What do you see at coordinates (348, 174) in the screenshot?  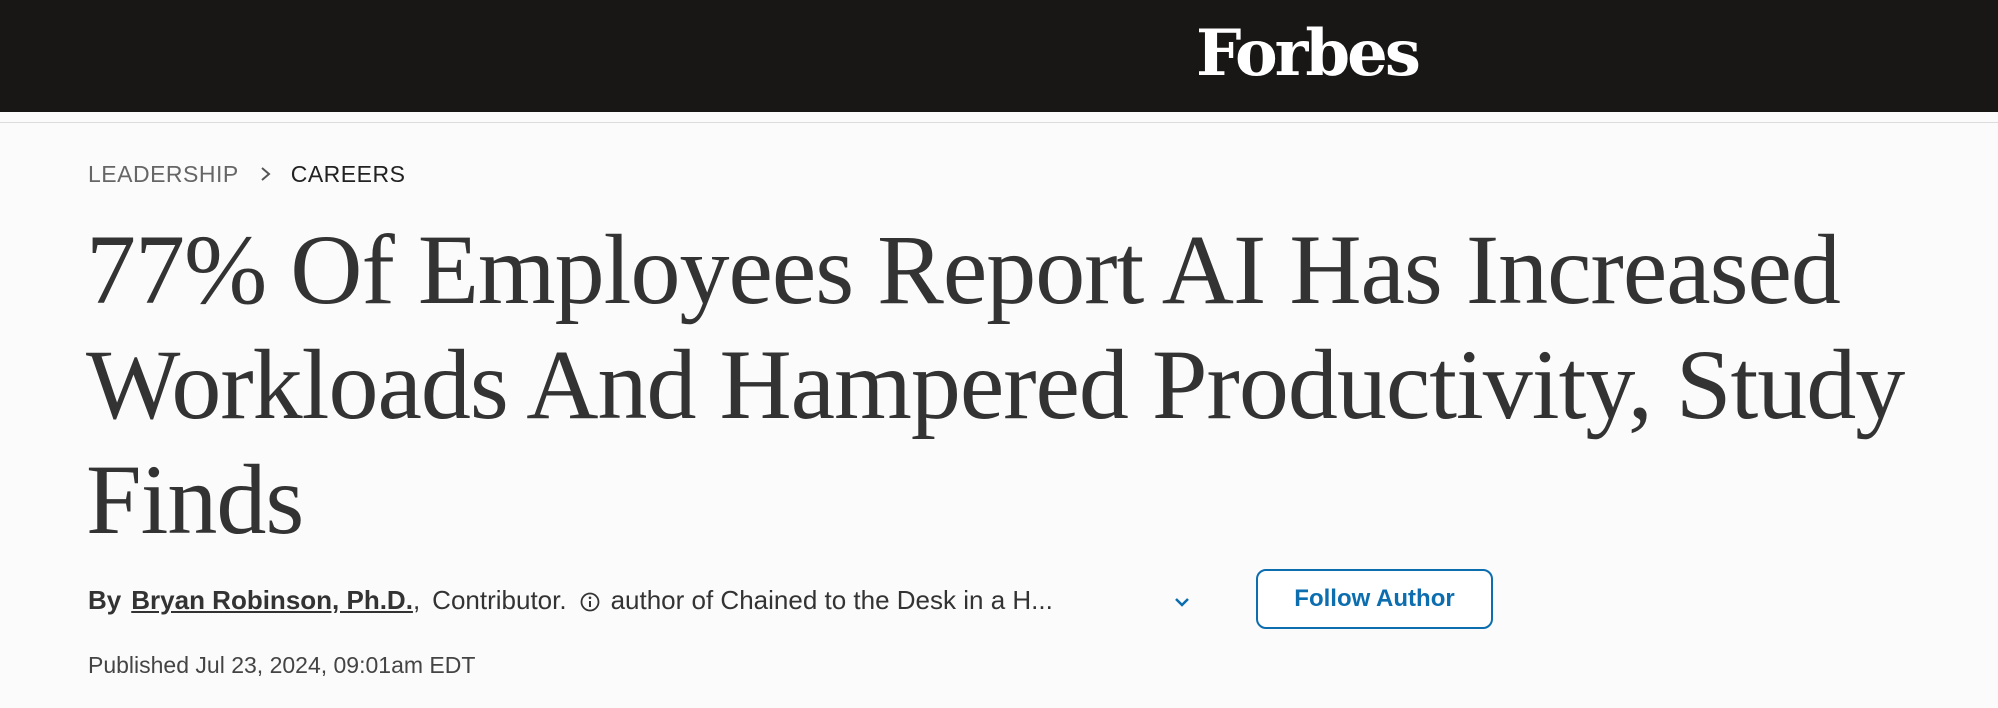 I see `breadcrumb-careers-link: CAREERS` at bounding box center [348, 174].